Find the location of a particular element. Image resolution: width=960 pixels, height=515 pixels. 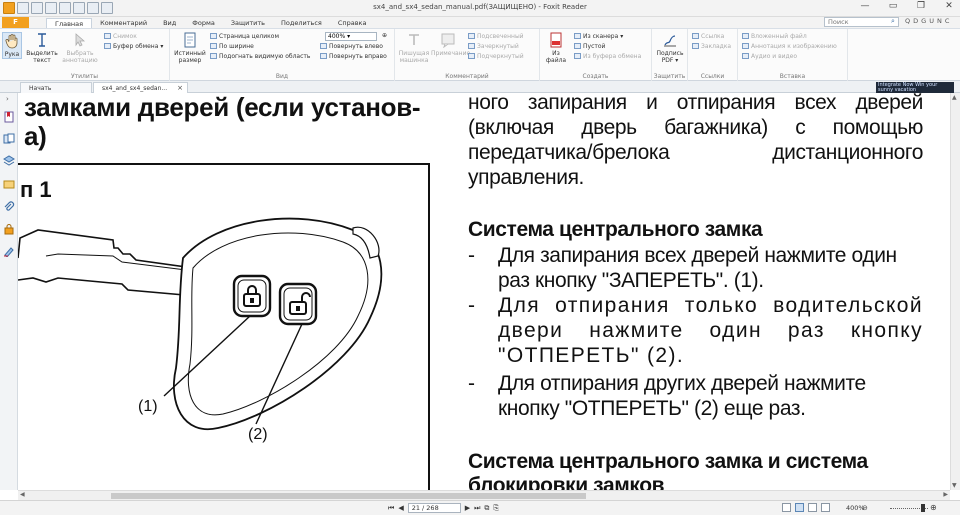

restore-button: ▭ is located at coordinates (893, 6).